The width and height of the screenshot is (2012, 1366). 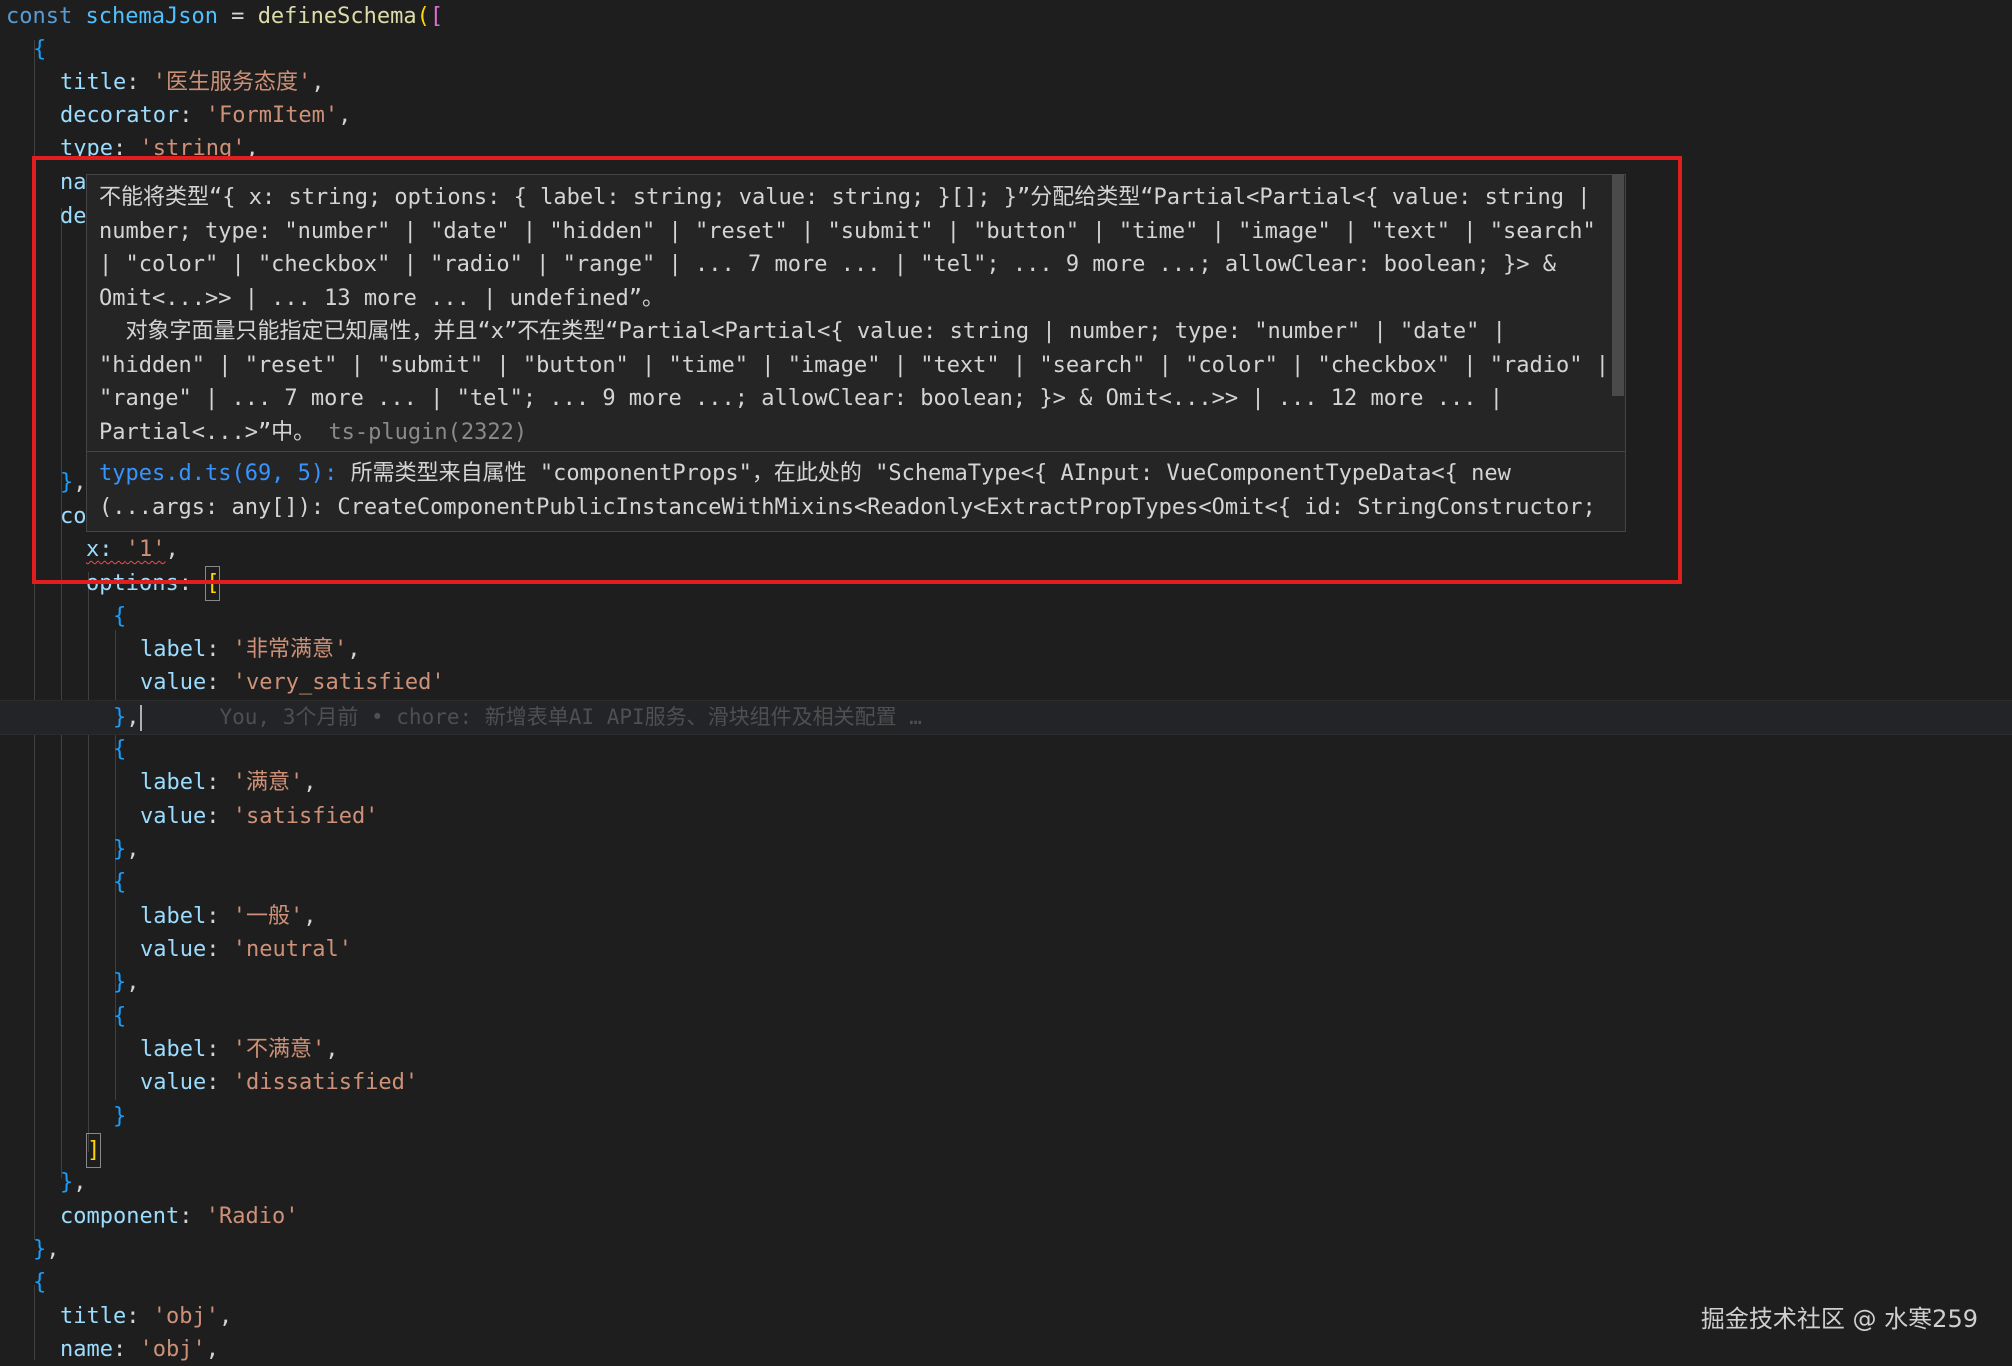 What do you see at coordinates (206, 115) in the screenshot?
I see `code-line-decorator: decorator: 'FormItem',` at bounding box center [206, 115].